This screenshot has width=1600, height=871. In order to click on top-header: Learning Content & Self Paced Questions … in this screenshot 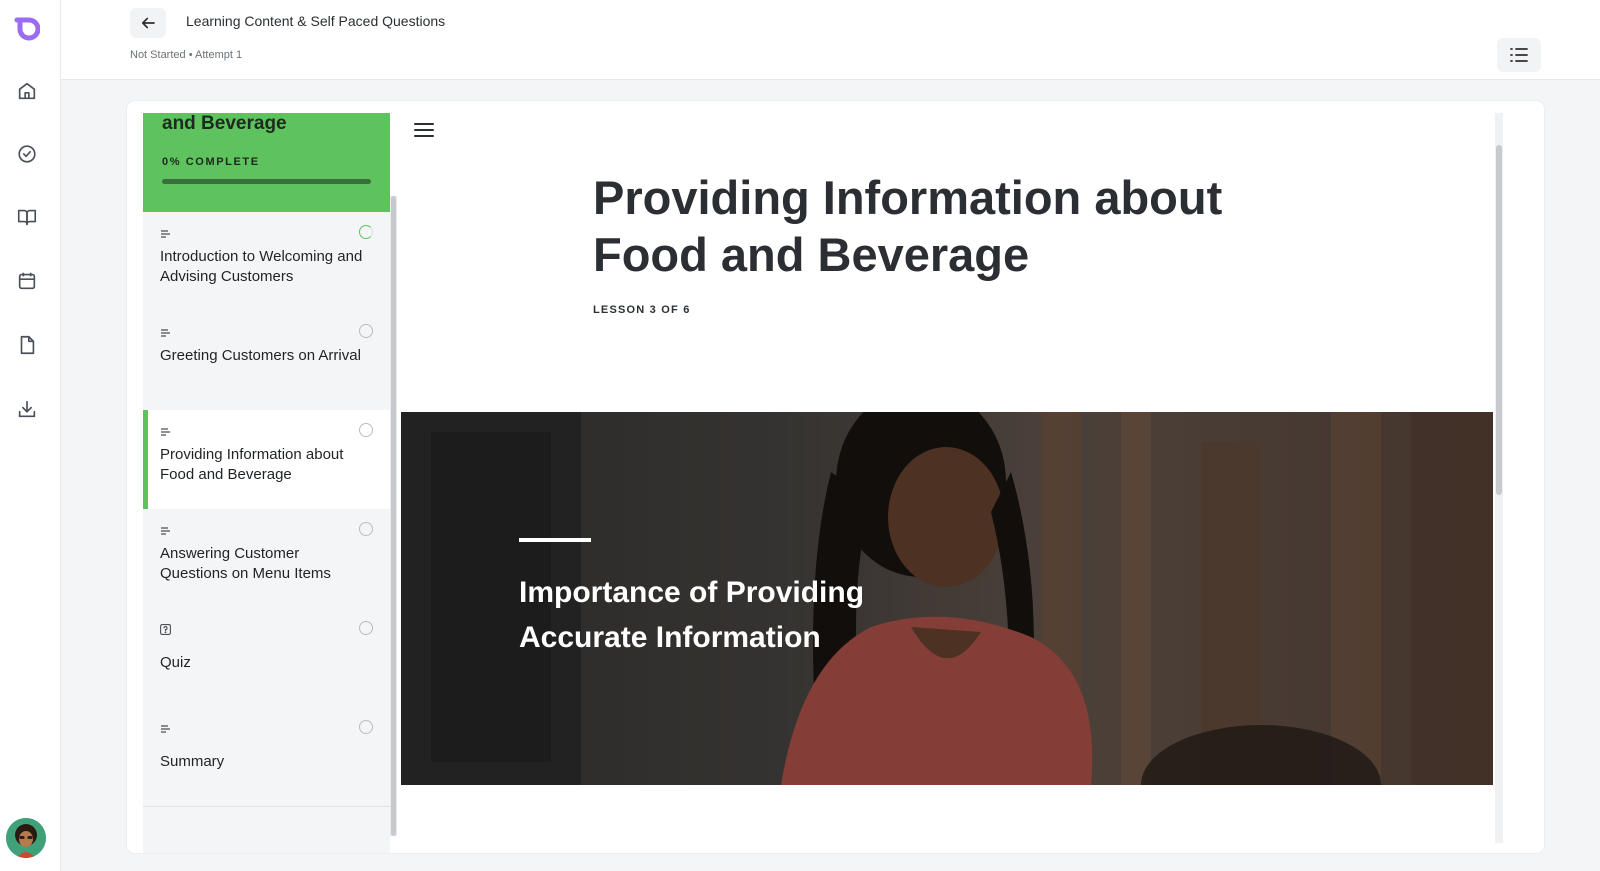, I will do `click(830, 40)`.